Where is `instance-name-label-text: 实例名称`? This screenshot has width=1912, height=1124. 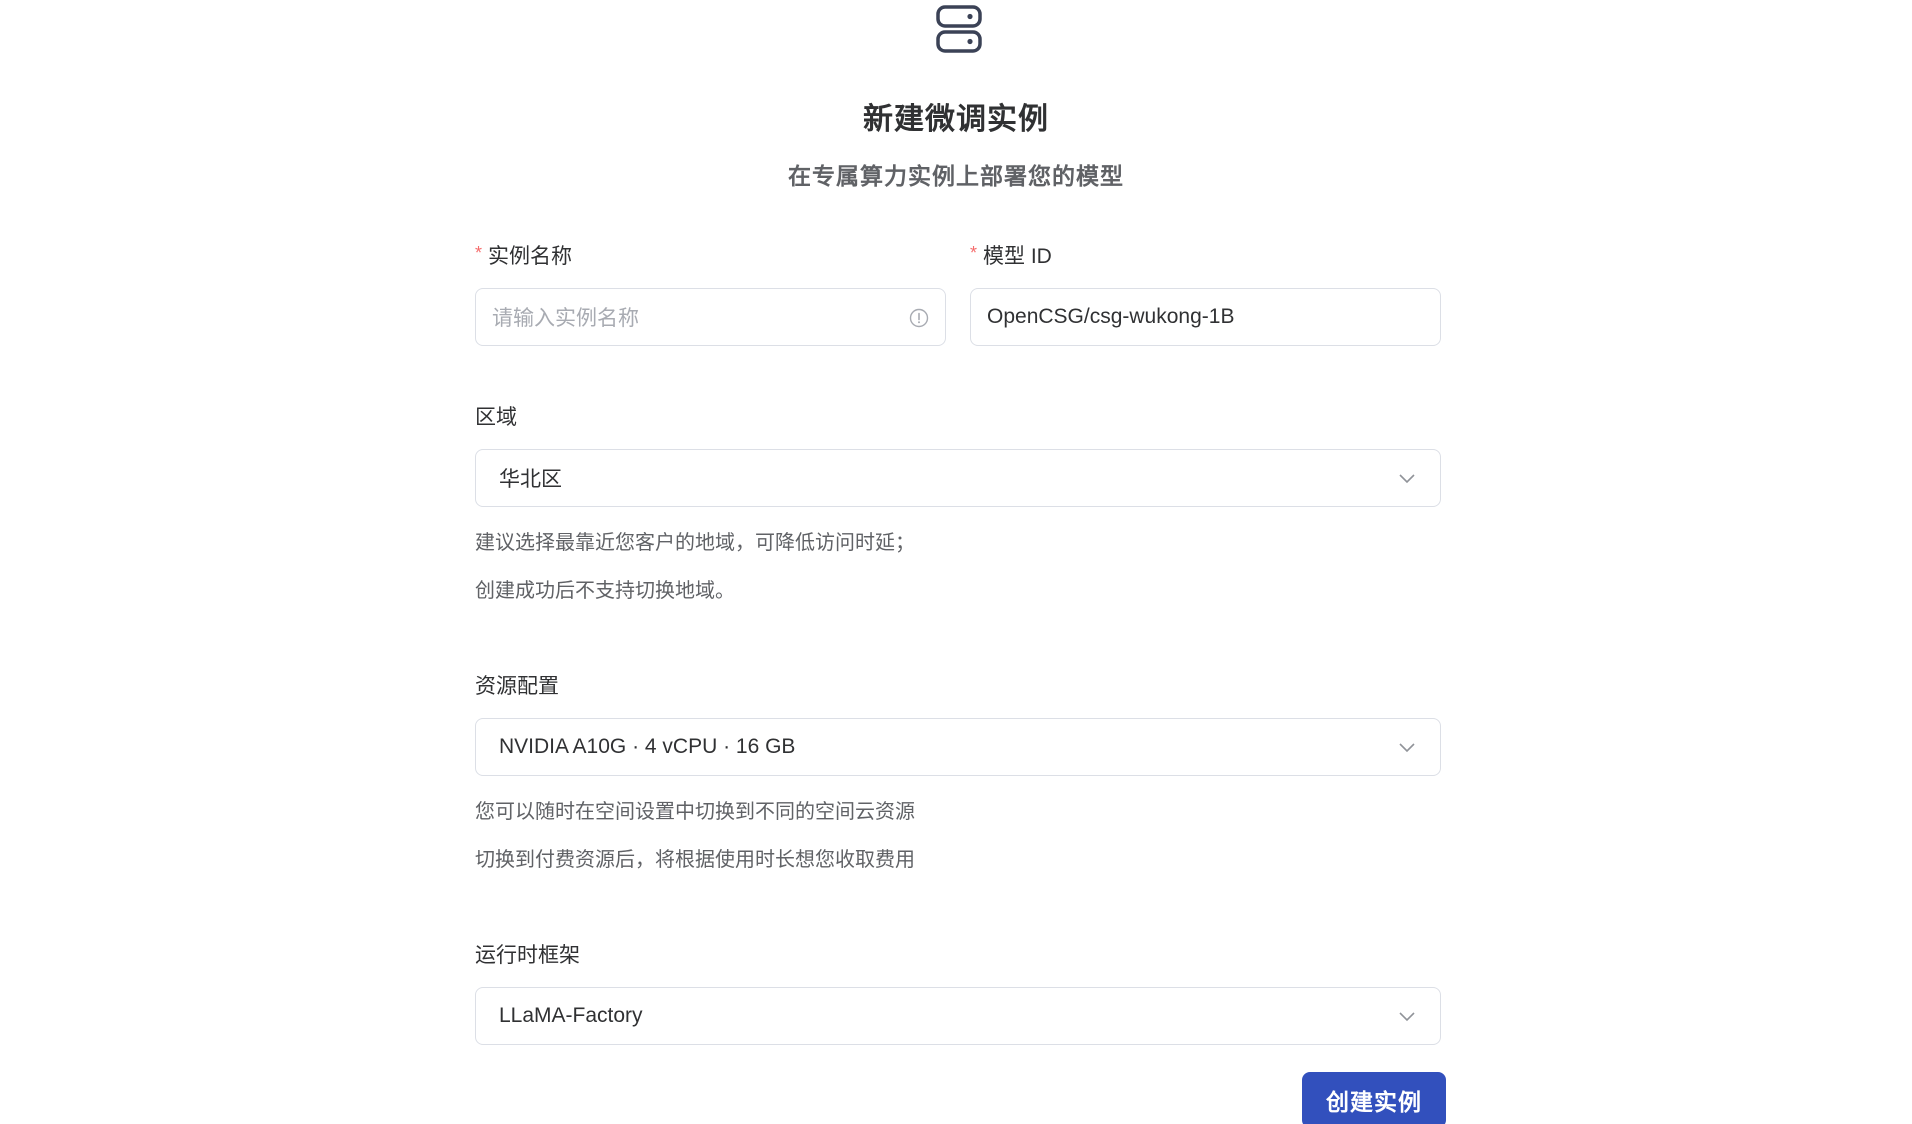 instance-name-label-text: 实例名称 is located at coordinates (530, 256).